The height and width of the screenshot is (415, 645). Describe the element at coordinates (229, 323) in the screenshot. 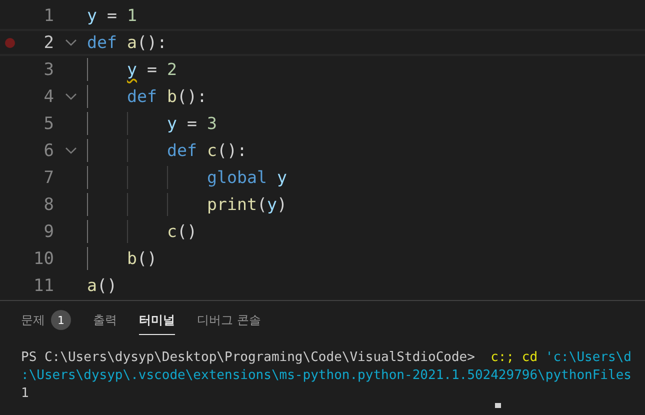

I see `panel-tab: 디버그 콘솔` at that location.